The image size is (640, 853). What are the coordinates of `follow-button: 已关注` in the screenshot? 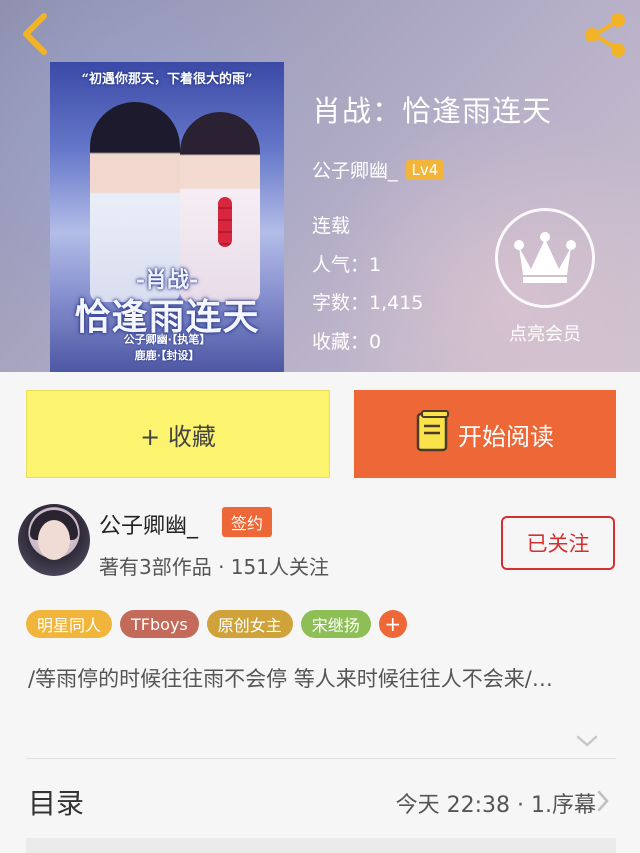 It's located at (558, 543).